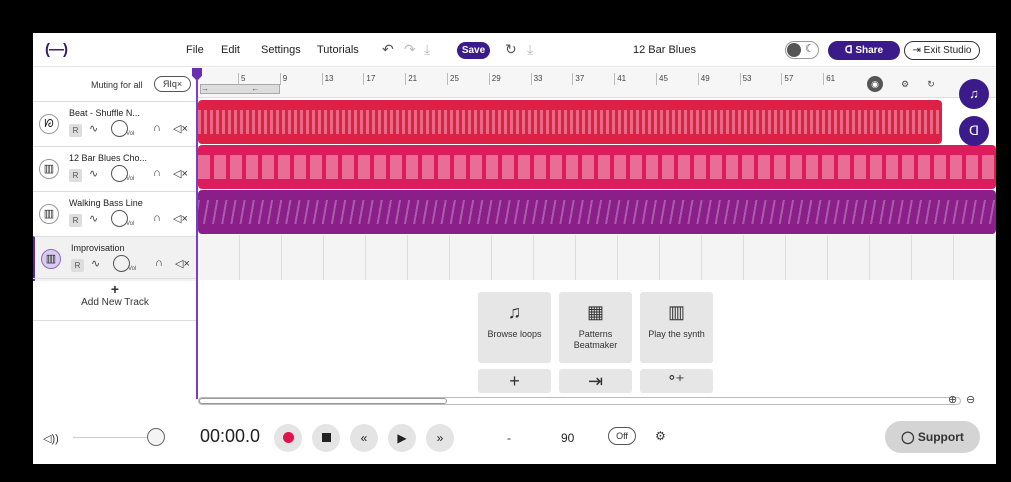  I want to click on settings-icon: ⚙, so click(905, 84).